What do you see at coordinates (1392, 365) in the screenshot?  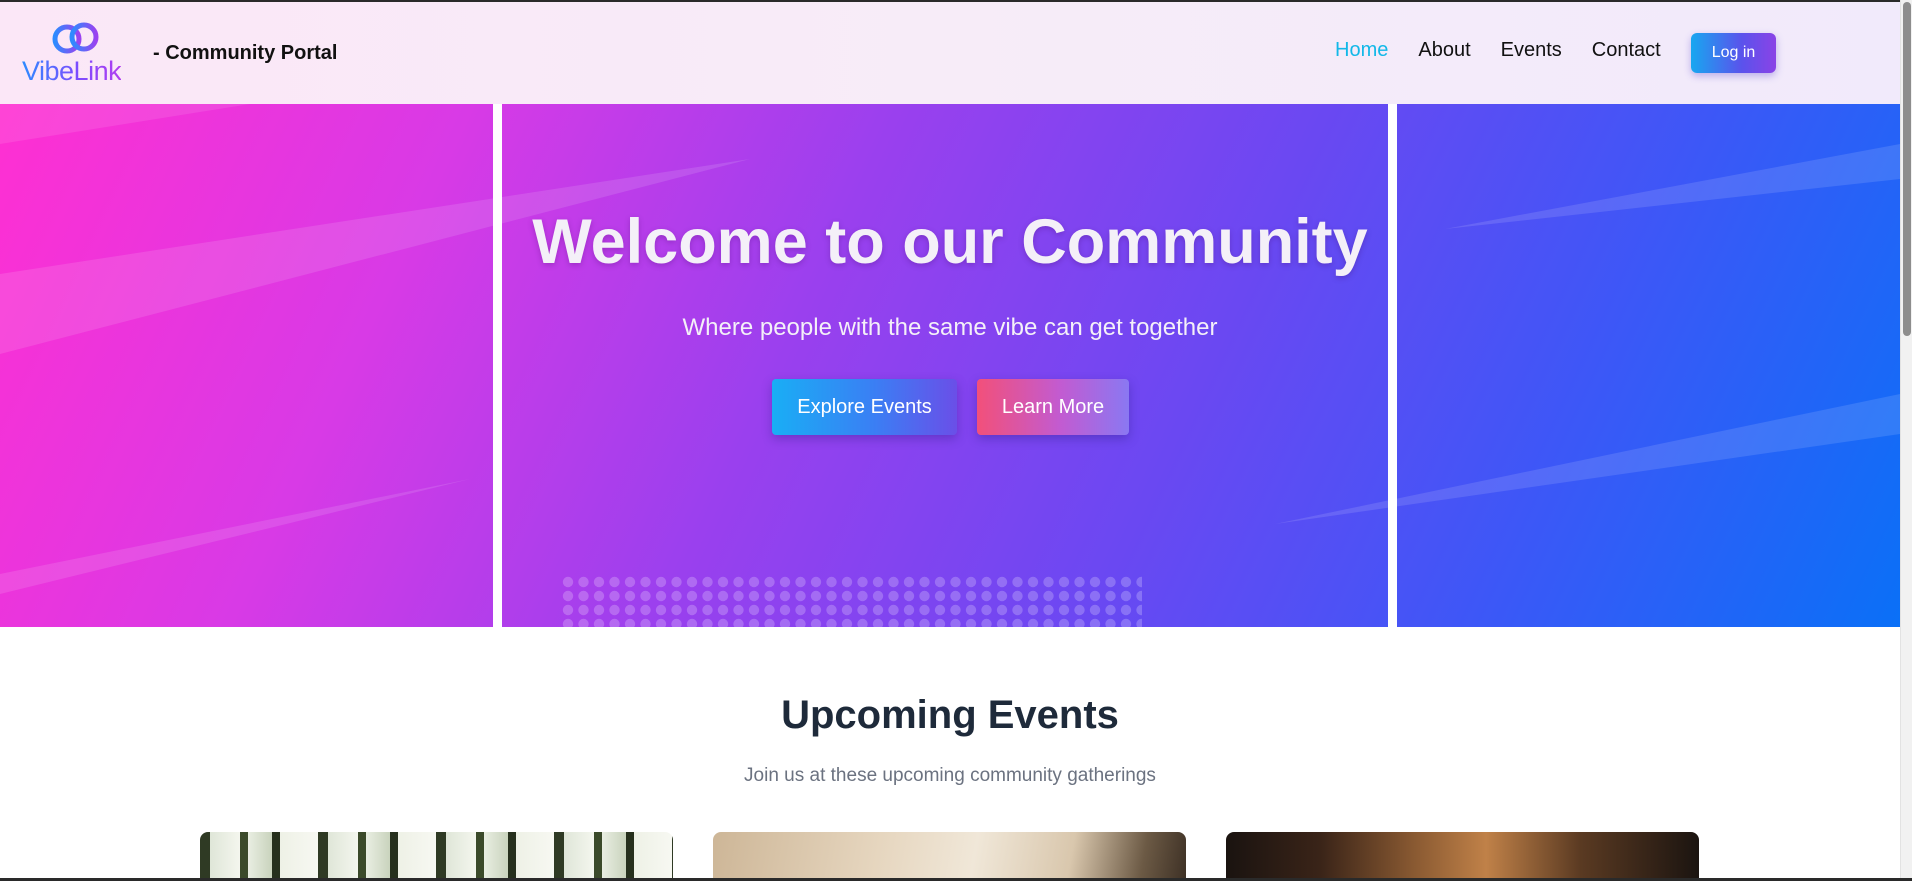 I see `hero-panel-divider-right` at bounding box center [1392, 365].